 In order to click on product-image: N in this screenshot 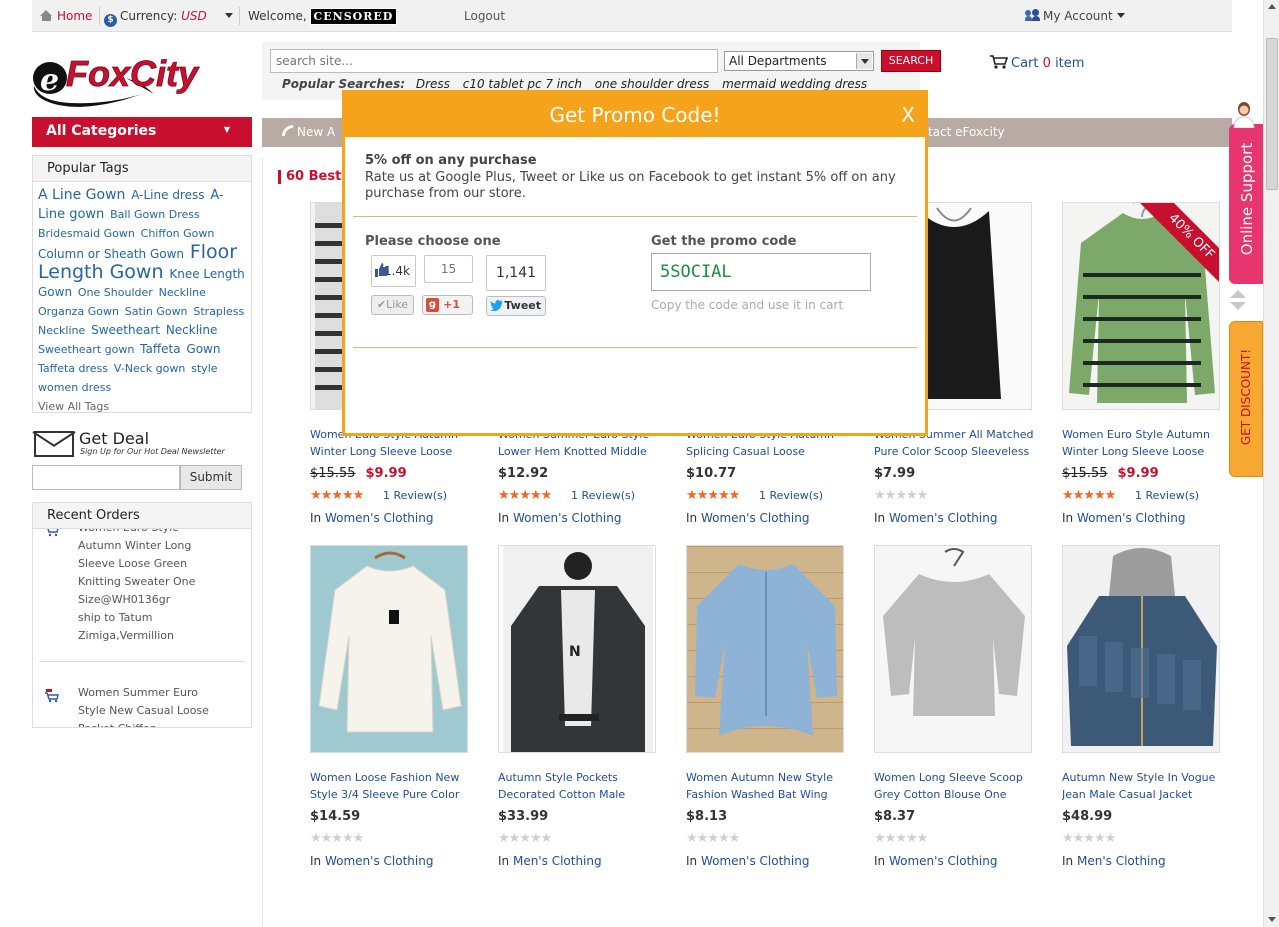, I will do `click(577, 649)`.